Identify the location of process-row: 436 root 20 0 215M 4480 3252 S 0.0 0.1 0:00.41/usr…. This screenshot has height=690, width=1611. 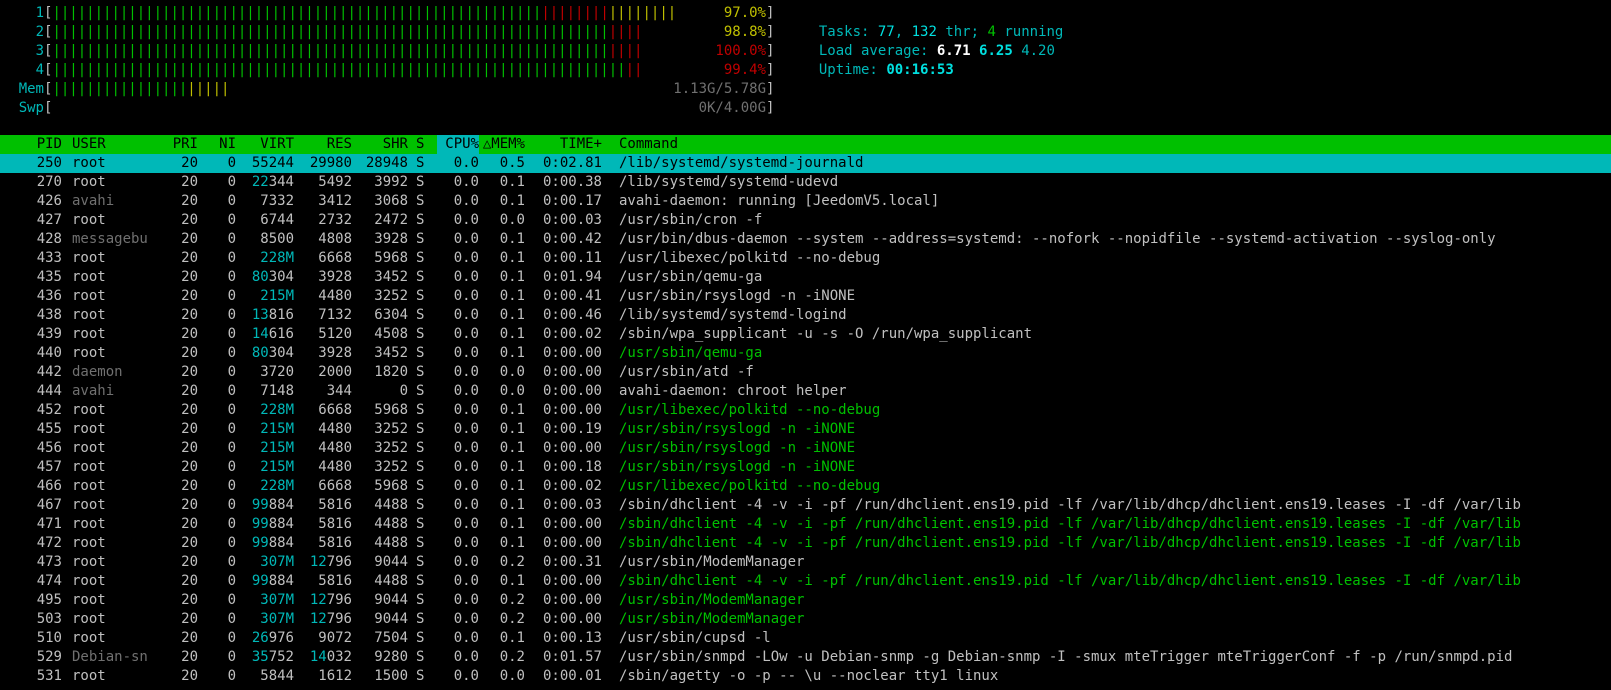
(805, 296).